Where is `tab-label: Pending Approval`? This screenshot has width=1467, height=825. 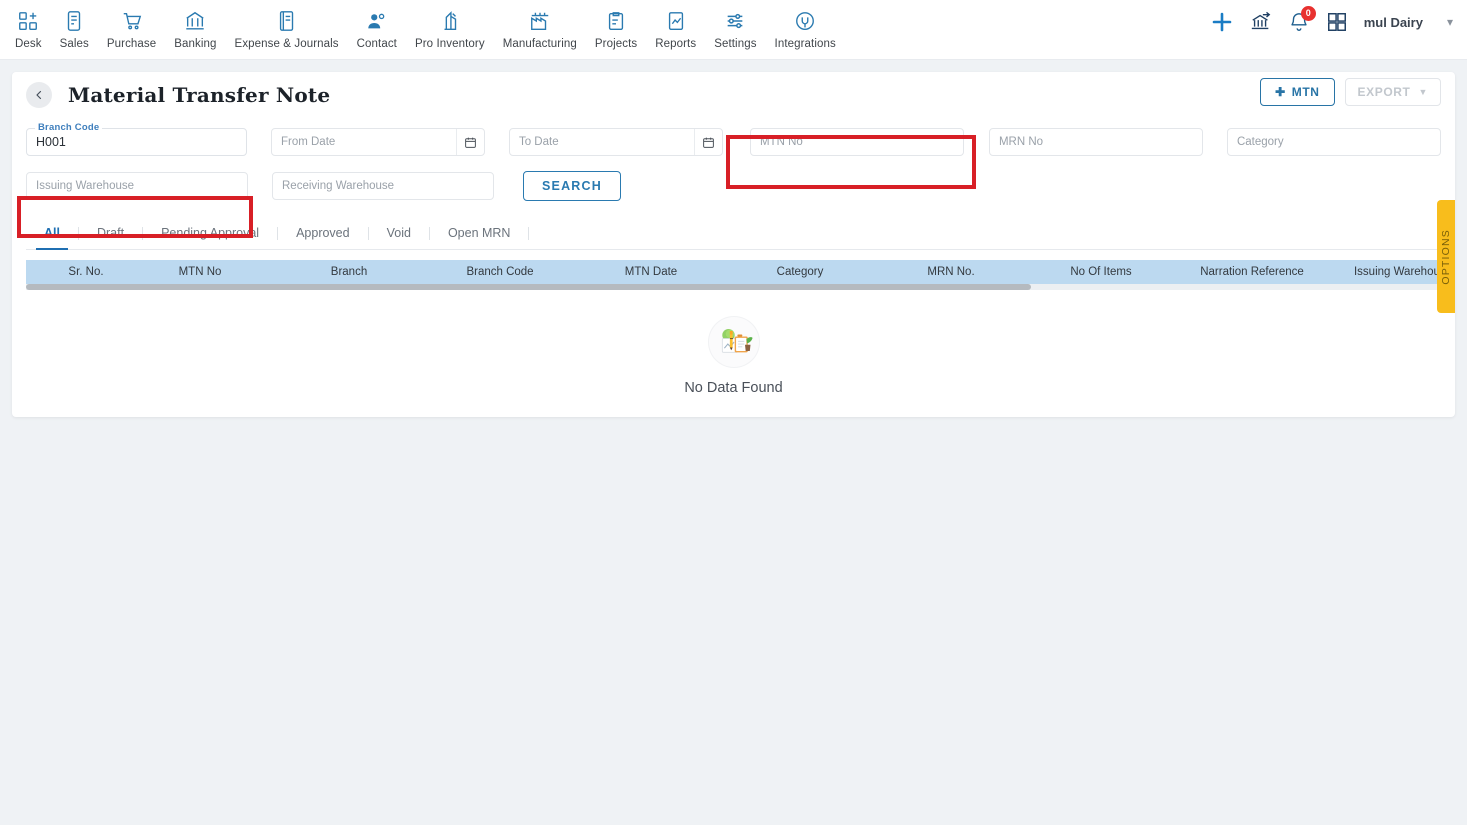 tab-label: Pending Approval is located at coordinates (210, 233).